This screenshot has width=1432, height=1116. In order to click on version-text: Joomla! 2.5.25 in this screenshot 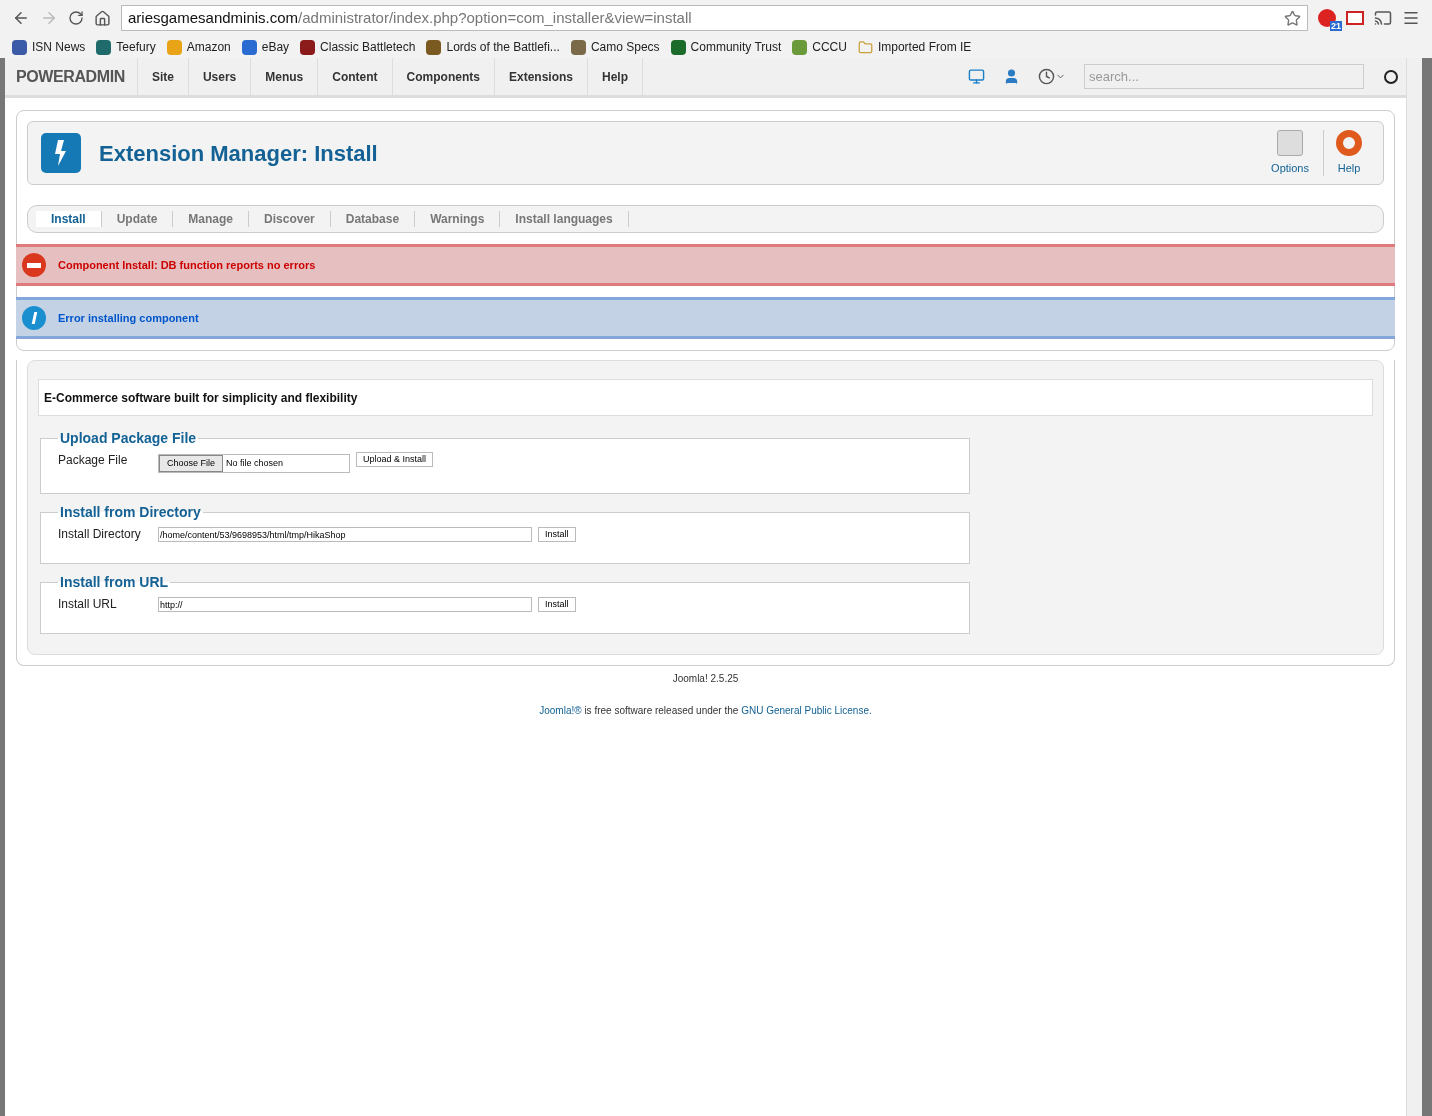, I will do `click(705, 679)`.